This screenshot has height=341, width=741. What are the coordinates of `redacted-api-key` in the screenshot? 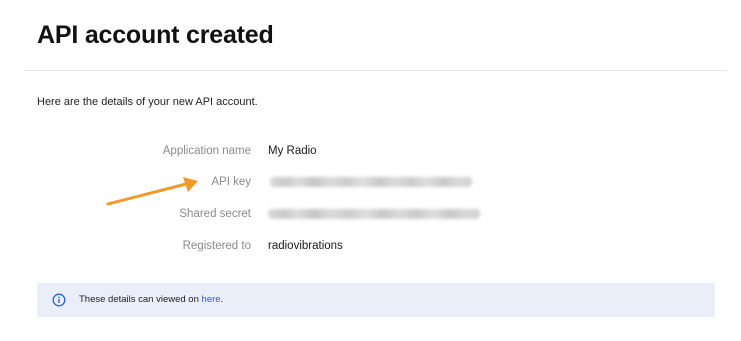 It's located at (371, 182).